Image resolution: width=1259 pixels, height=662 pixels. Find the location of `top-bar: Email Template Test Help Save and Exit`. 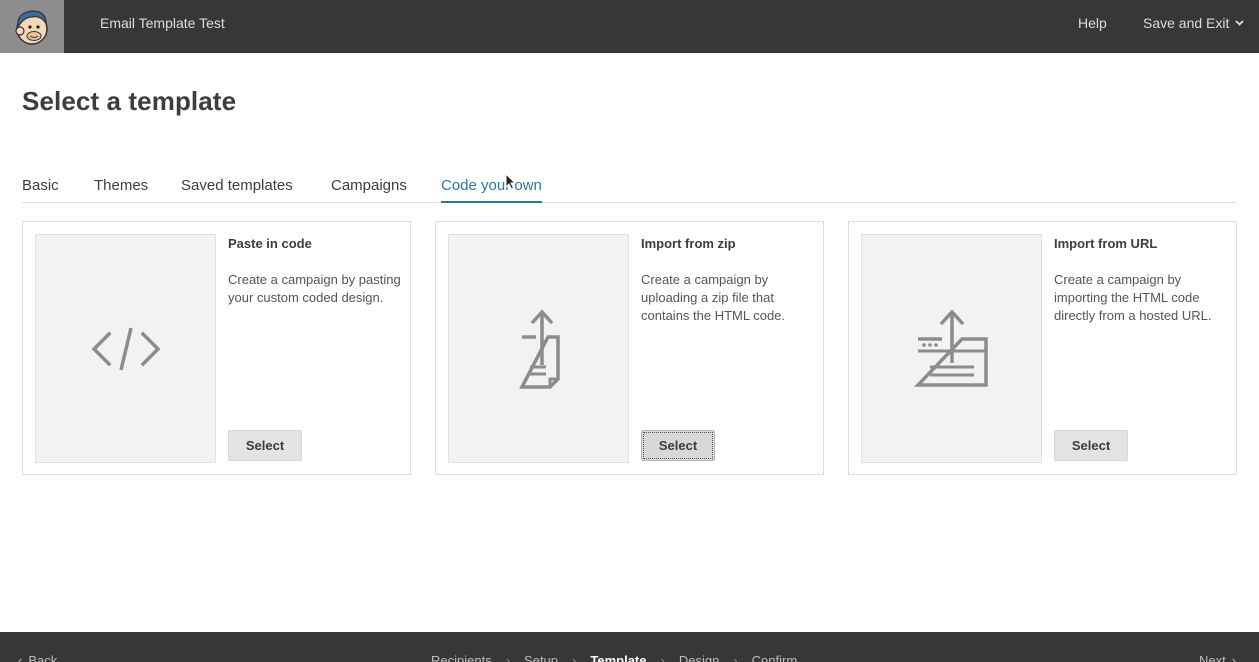

top-bar: Email Template Test Help Save and Exit is located at coordinates (629, 26).